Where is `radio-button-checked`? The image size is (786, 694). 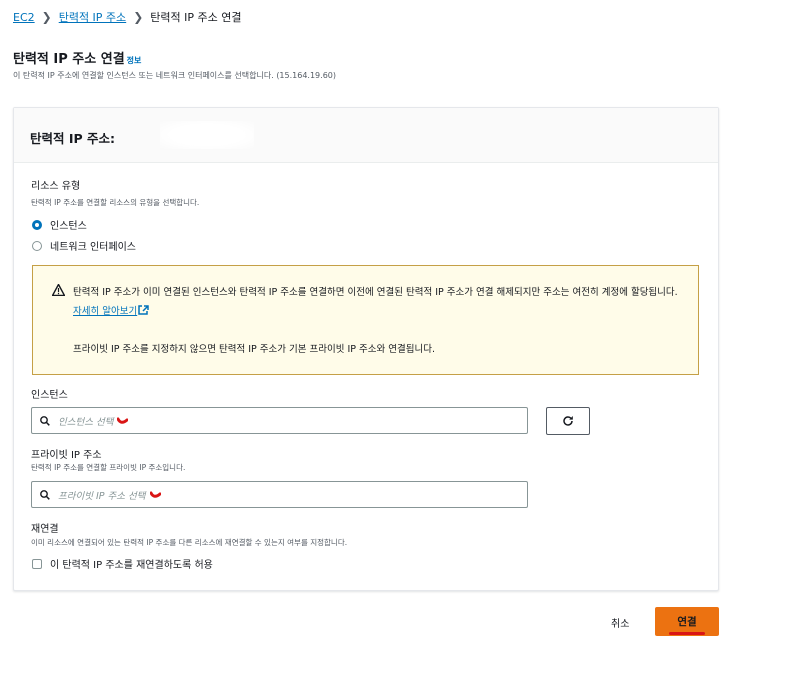 radio-button-checked is located at coordinates (37, 224).